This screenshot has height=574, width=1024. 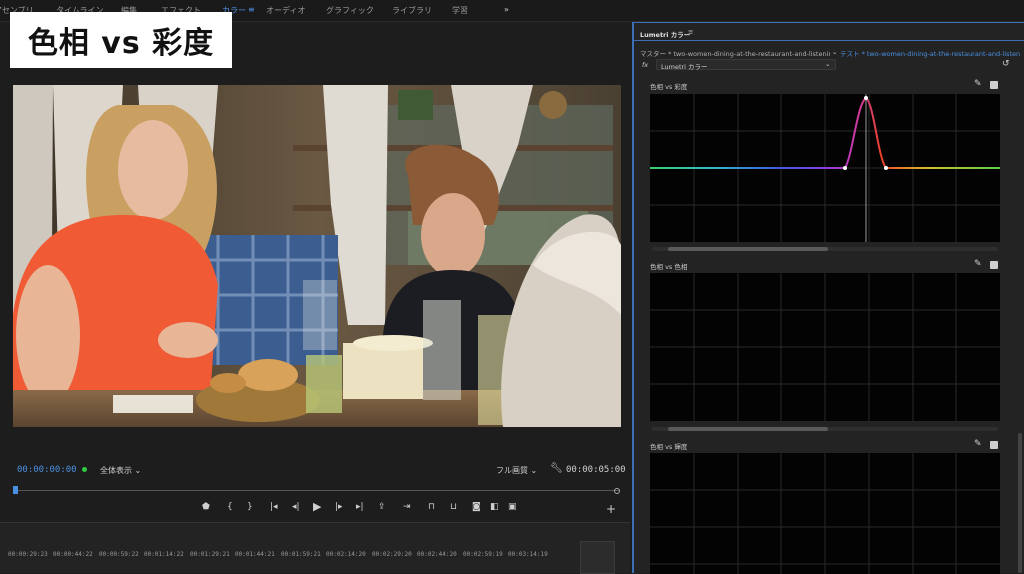 I want to click on timeline-tick: 00:03:14:19, so click(x=528, y=554).